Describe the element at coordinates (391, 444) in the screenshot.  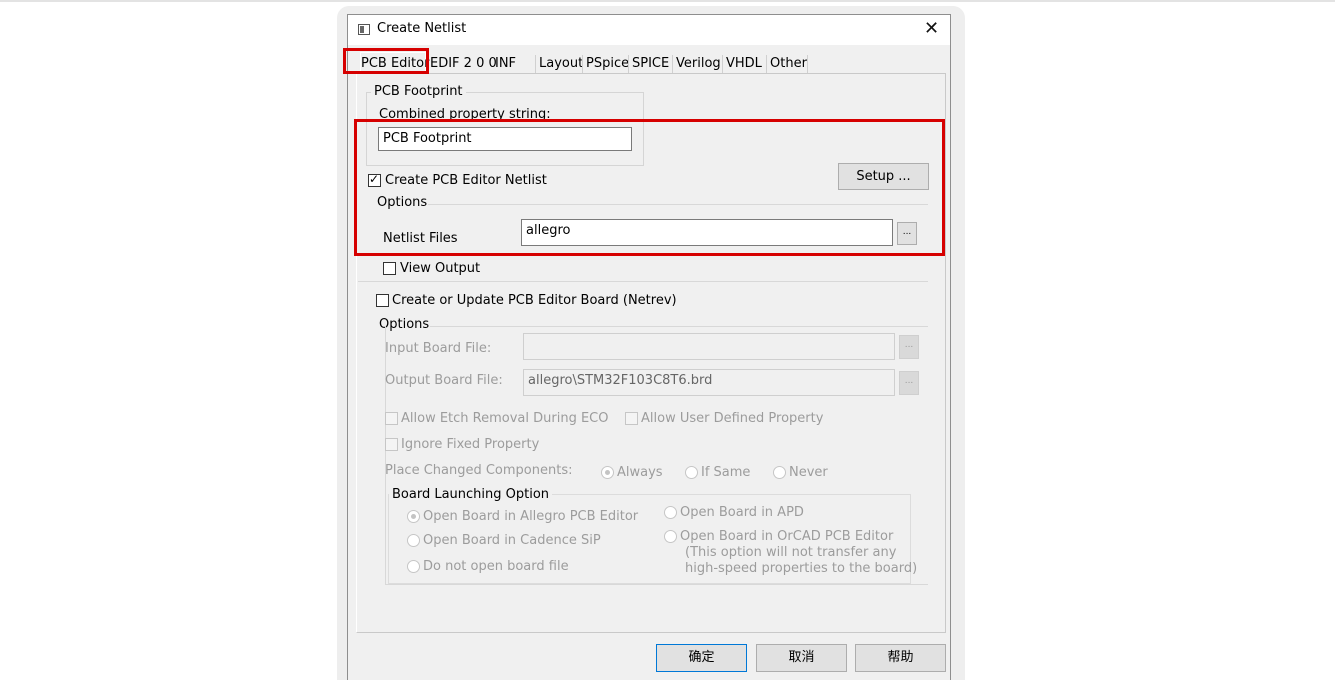
I see `ignore-fixed-checkbox` at that location.